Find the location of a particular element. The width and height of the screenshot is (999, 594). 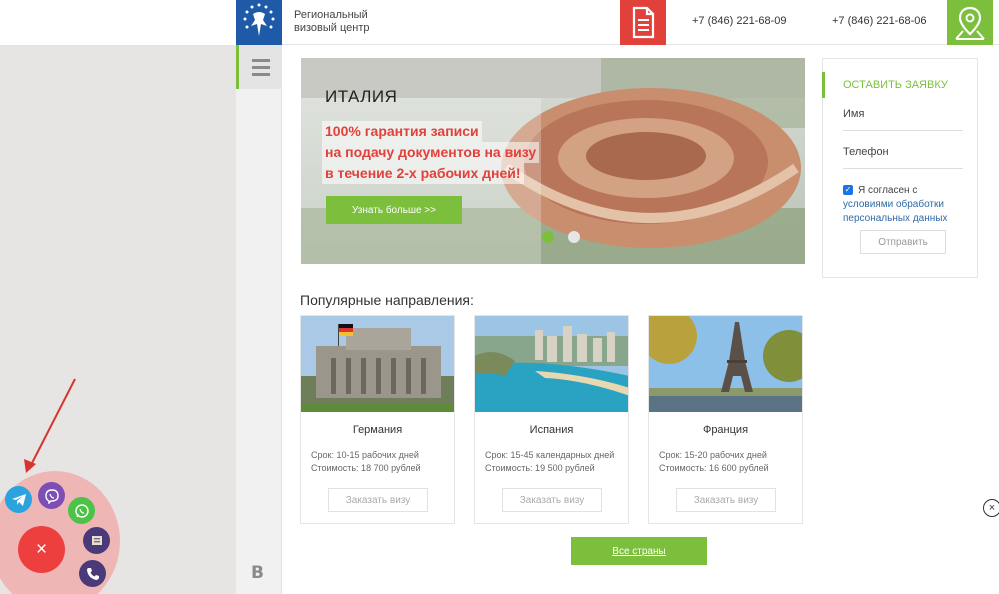

sidebar-bottom-icon: B is located at coordinates (257, 573).